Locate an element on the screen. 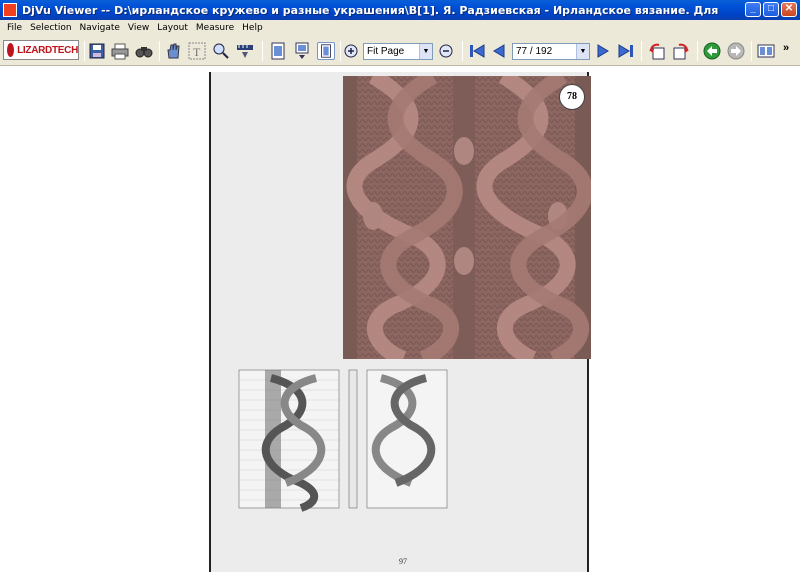 The image size is (800, 576). toolbar: LIZARDTECH T Fit Page ▼ 77 / 192 ▼ » is located at coordinates (400, 50).